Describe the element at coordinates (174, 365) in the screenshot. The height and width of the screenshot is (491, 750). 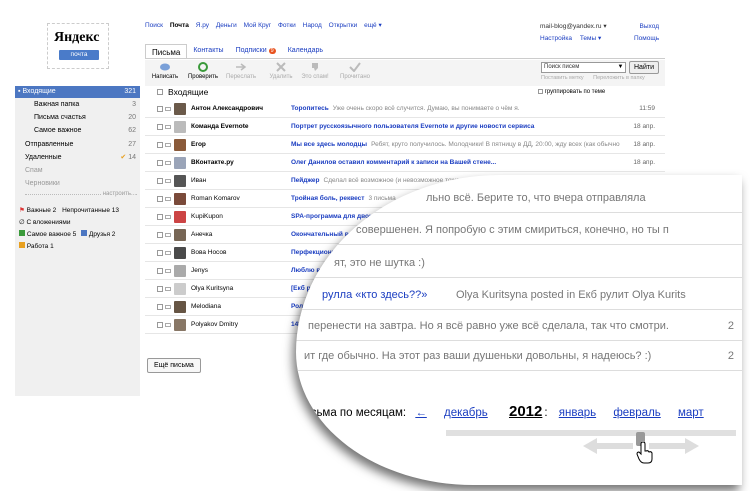
I see `more-messages-button: Ещё письма` at that location.